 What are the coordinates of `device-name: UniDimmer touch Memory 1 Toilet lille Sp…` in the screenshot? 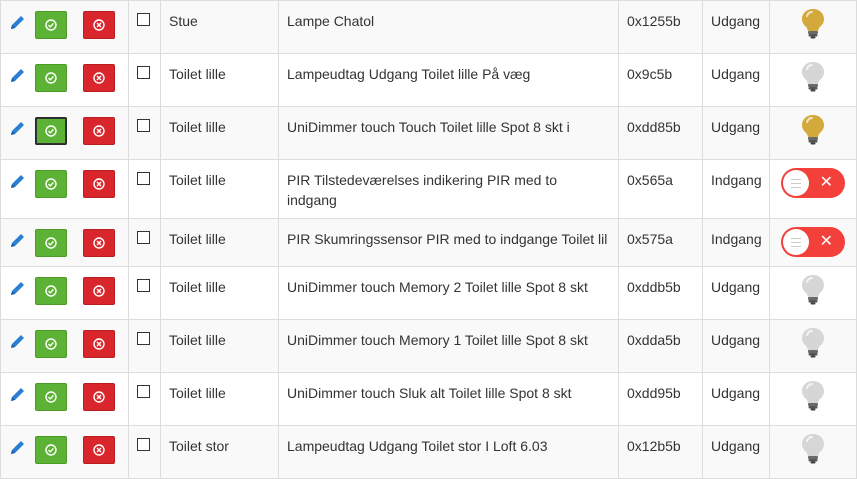 It's located at (437, 340).